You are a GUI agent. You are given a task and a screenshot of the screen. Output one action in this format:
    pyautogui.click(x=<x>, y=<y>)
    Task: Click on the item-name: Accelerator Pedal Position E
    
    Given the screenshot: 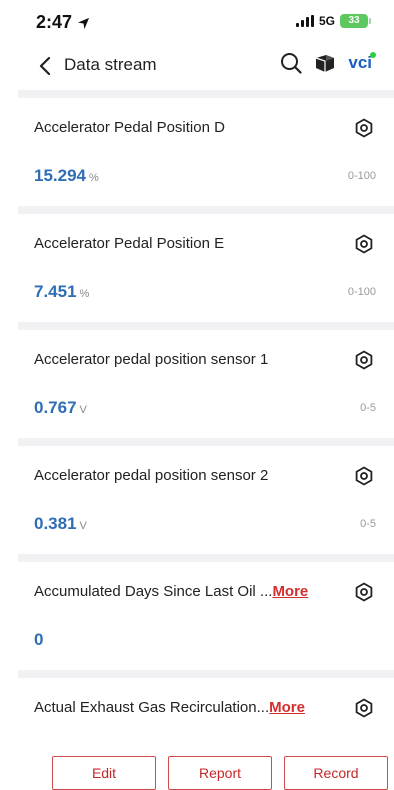 What is the action you would take?
    pyautogui.click(x=129, y=243)
    